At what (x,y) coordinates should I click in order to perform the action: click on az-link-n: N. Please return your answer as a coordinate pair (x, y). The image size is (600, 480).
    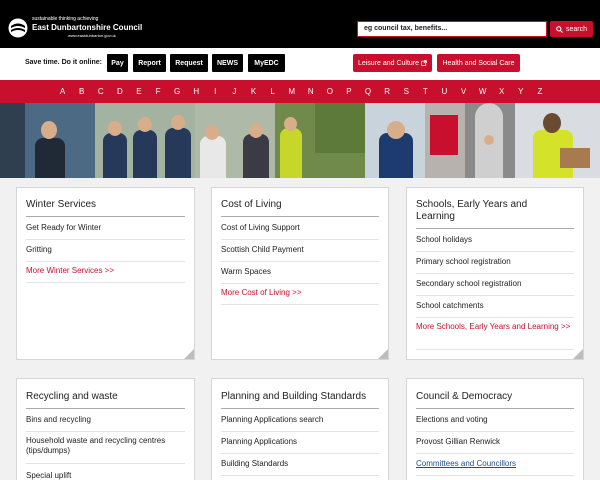
    Looking at the image, I should click on (310, 91).